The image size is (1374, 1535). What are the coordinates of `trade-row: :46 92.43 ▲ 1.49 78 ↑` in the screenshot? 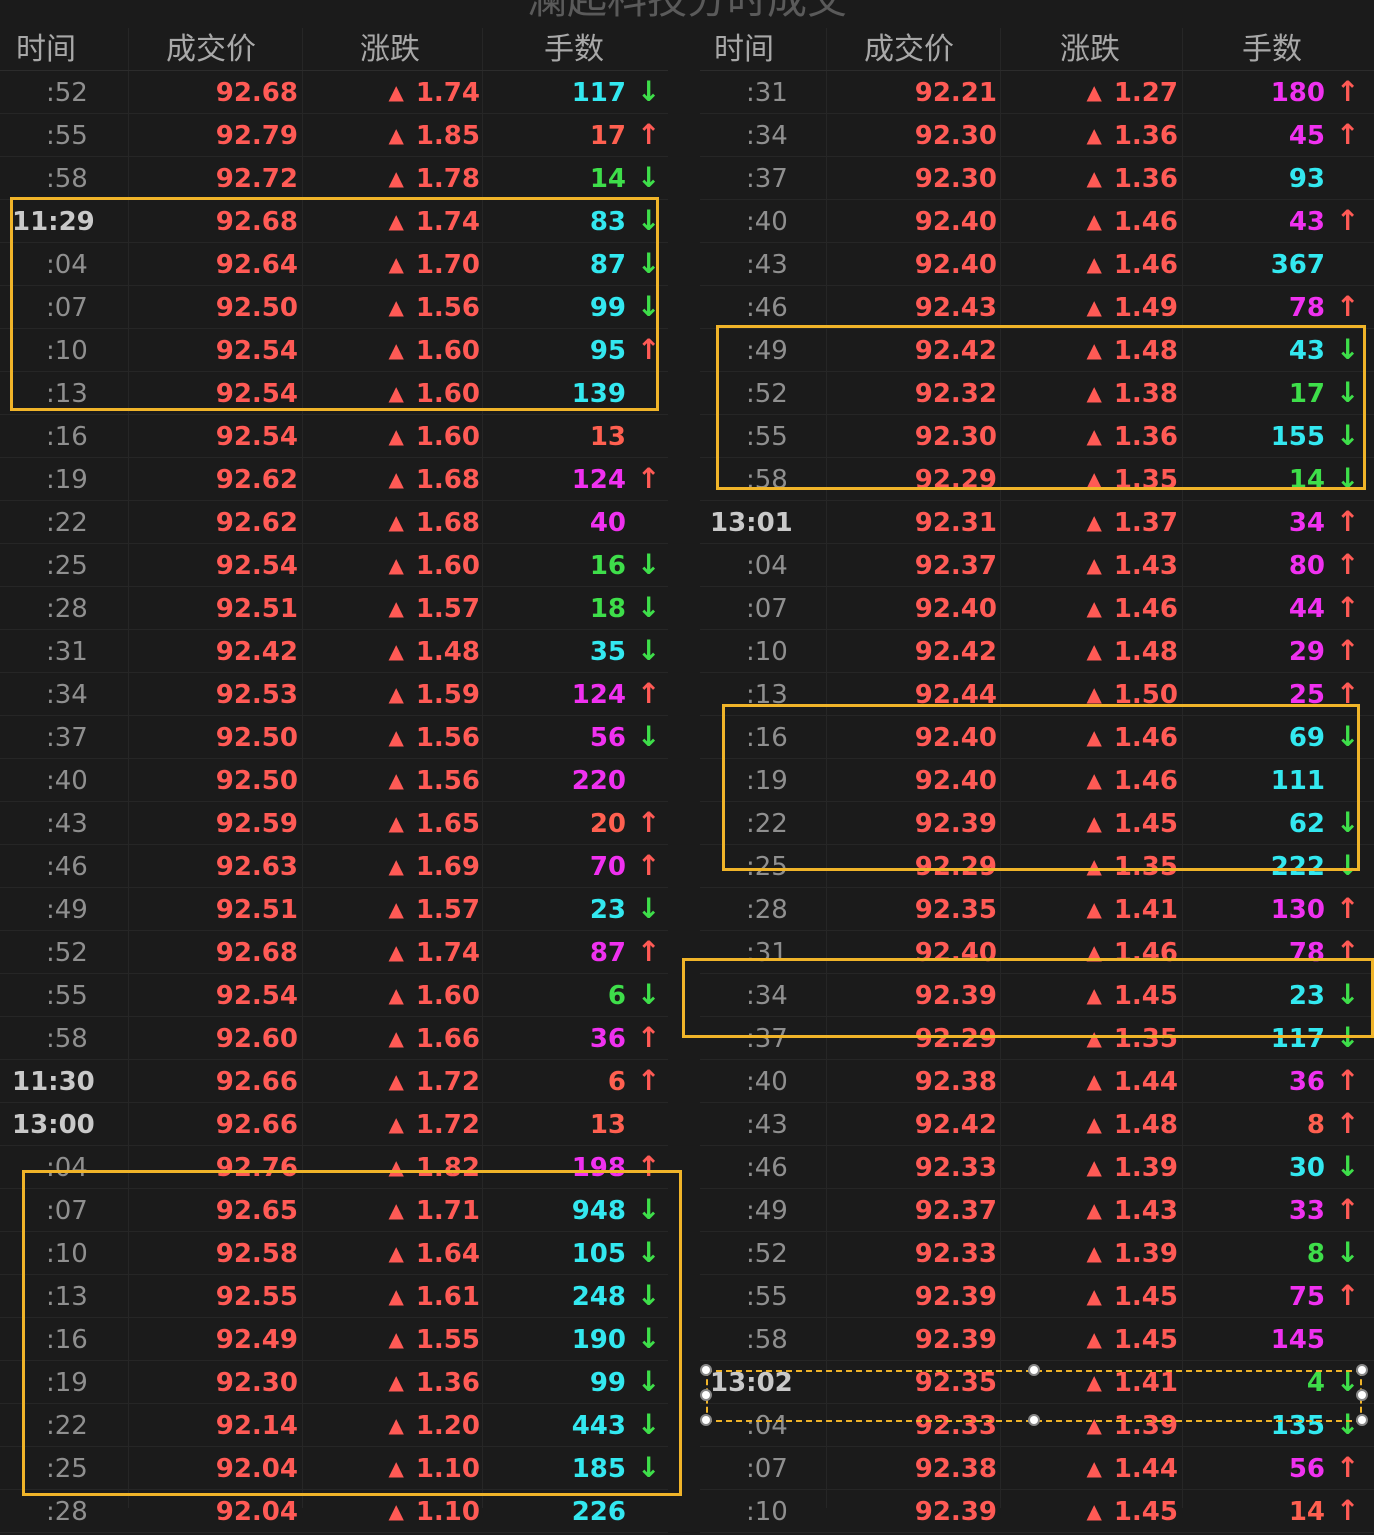 It's located at (1037, 307).